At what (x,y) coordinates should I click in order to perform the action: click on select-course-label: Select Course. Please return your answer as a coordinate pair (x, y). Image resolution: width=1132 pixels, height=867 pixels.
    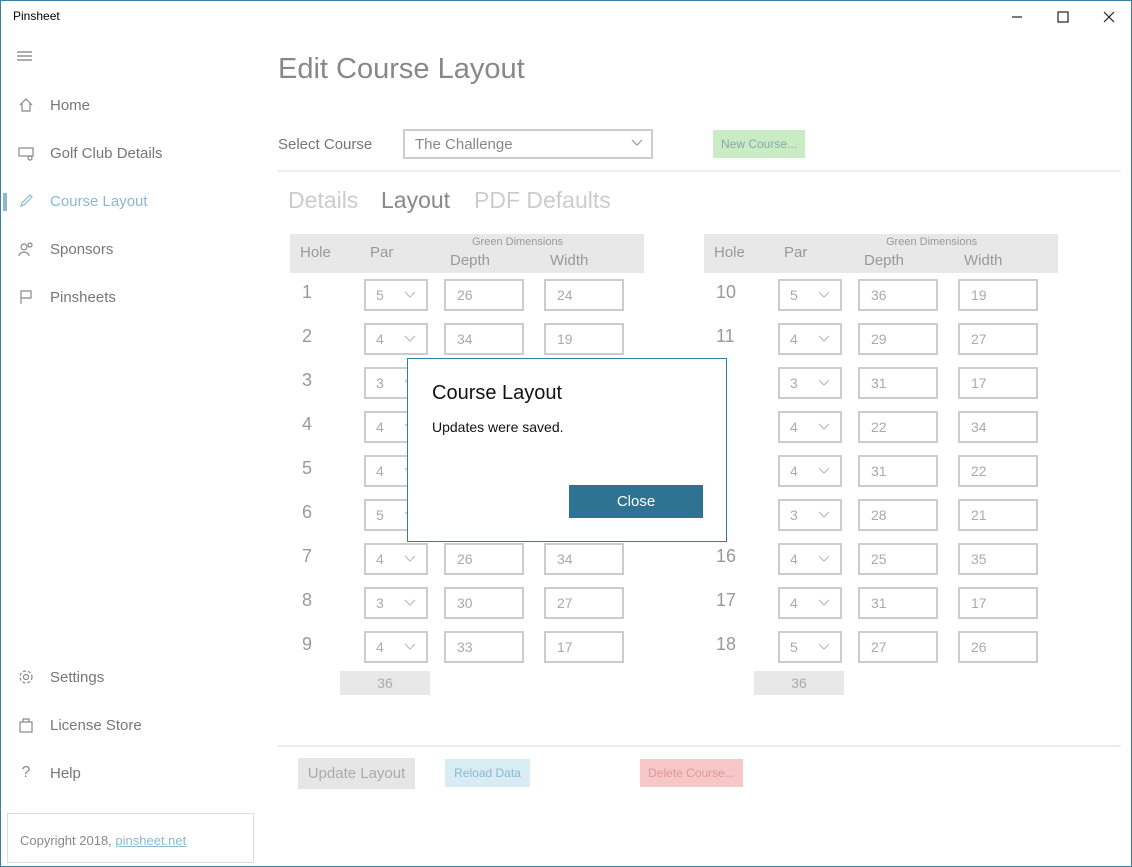
    Looking at the image, I should click on (325, 144).